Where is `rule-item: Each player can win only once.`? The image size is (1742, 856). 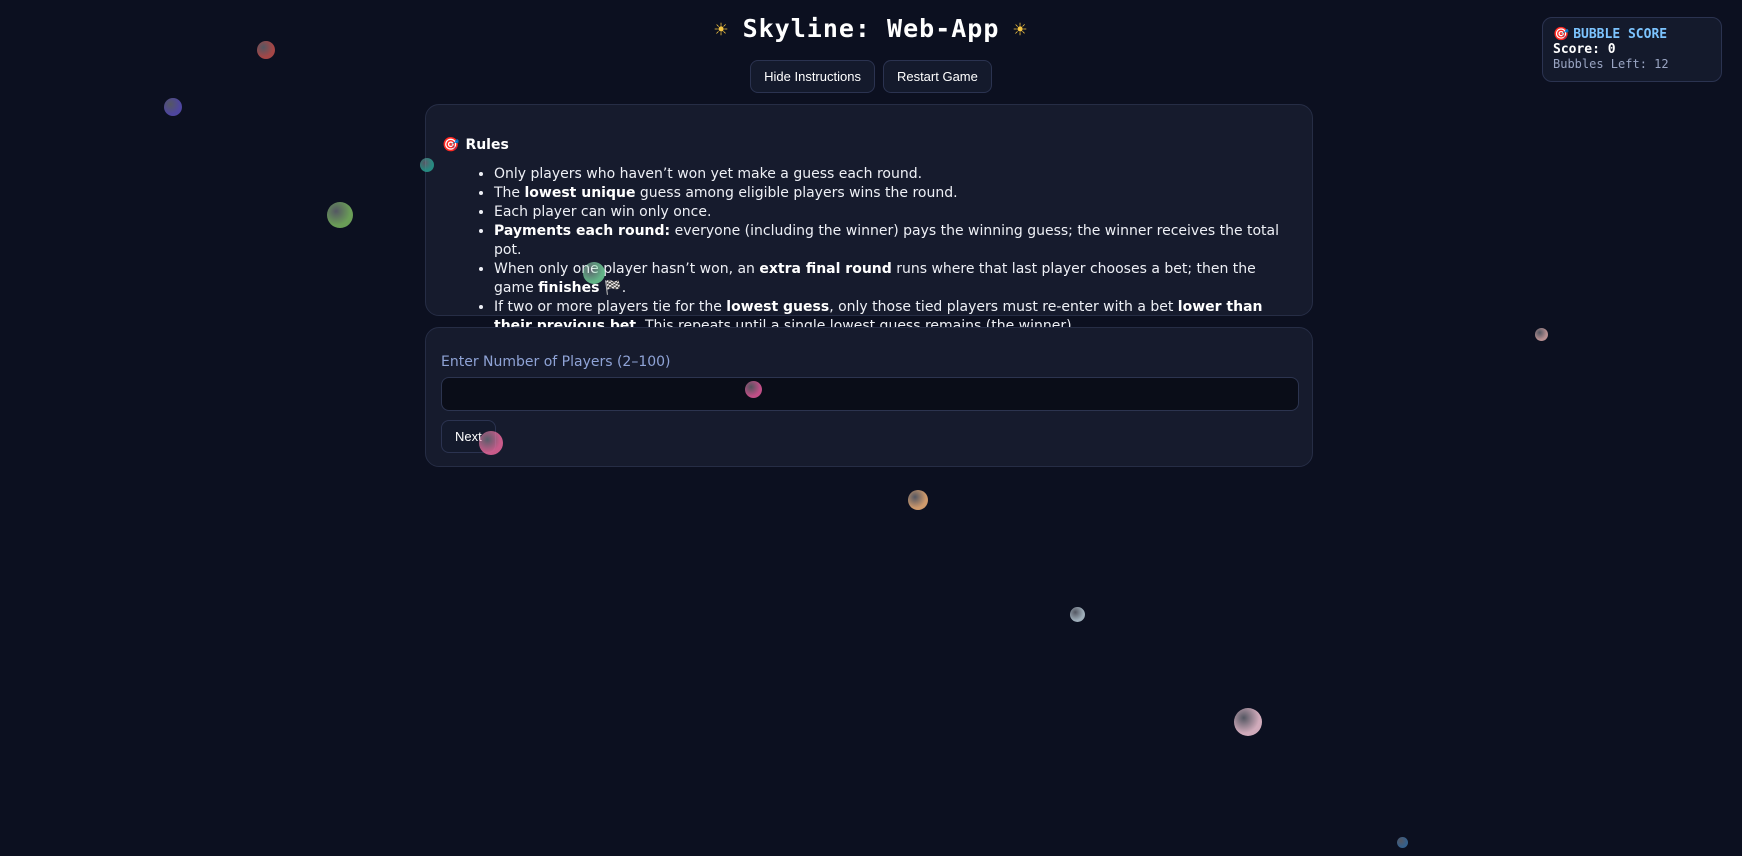
rule-item: Each player can win only once. is located at coordinates (895, 212).